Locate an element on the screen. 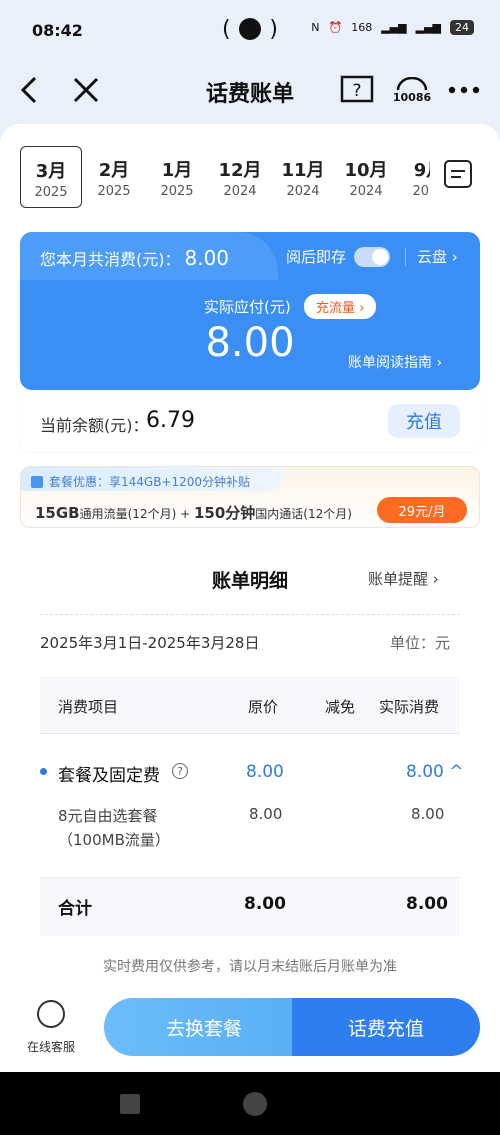 The width and height of the screenshot is (500, 1135). balance-row: 当前余额(元)： 6.79 充值 is located at coordinates (250, 421).